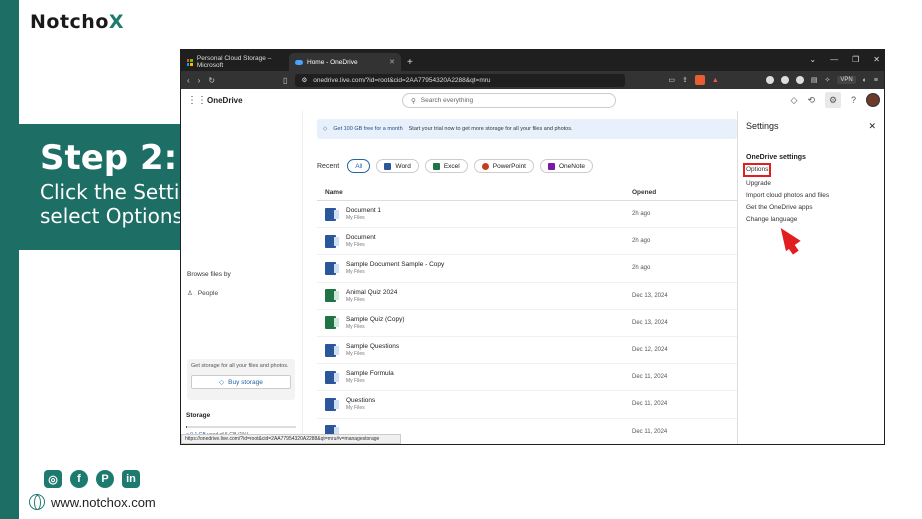 This screenshot has height=519, width=922. I want to click on reload-icon: ↻, so click(211, 80).